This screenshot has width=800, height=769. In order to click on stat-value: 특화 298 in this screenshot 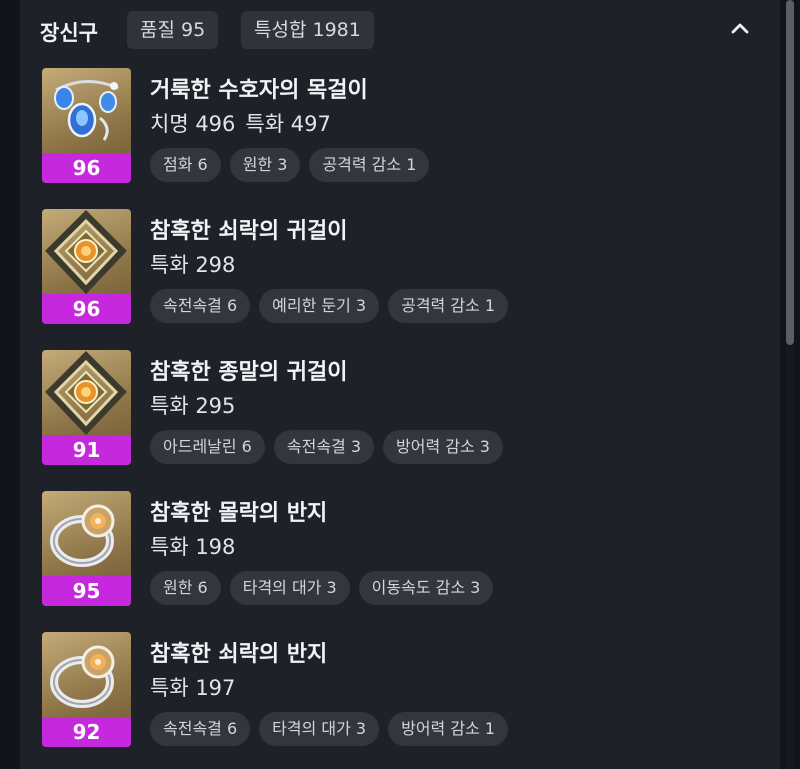, I will do `click(193, 265)`.